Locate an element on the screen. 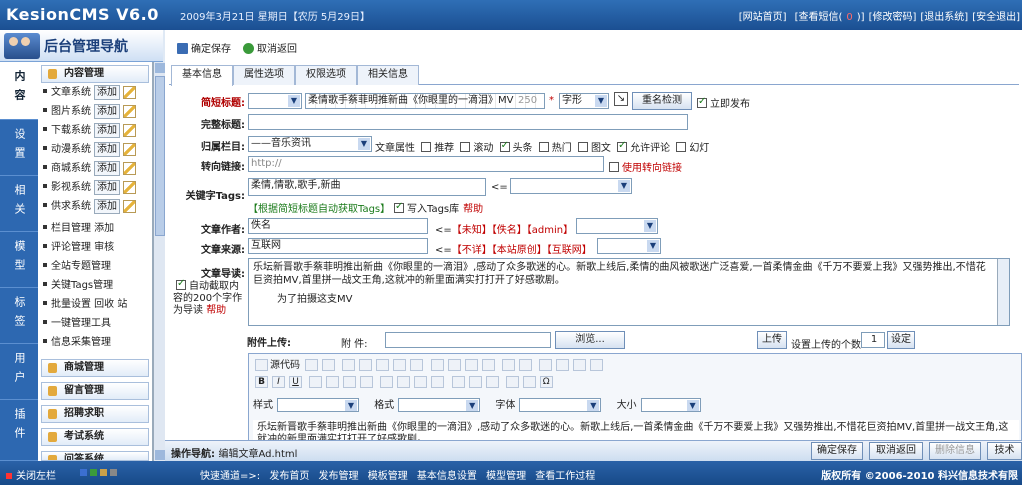 Image resolution: width=1022 pixels, height=485 pixels. source-select is located at coordinates (629, 246).